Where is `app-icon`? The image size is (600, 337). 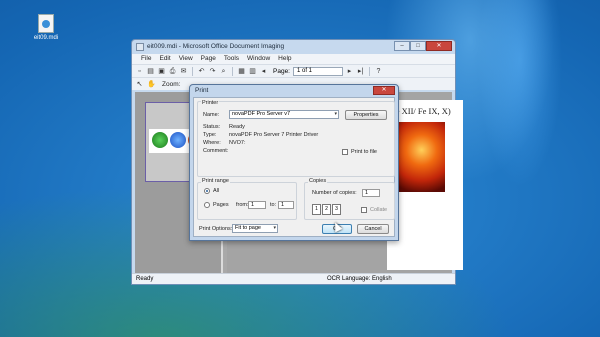
app-icon is located at coordinates (140, 47).